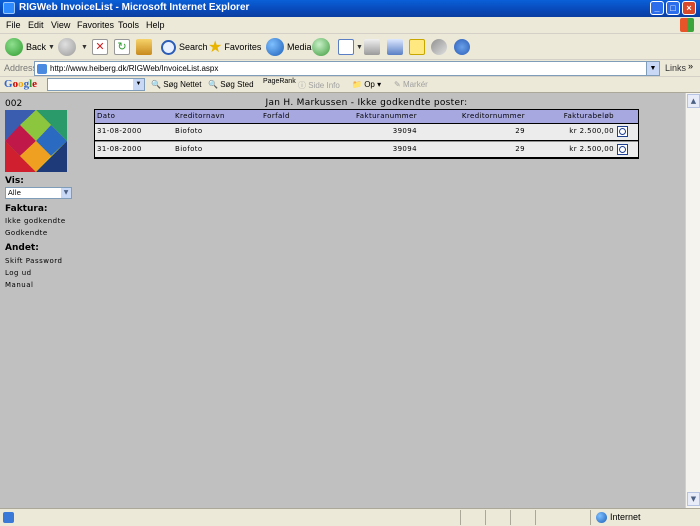 The height and width of the screenshot is (526, 700). What do you see at coordinates (182, 84) in the screenshot?
I see `search-web-label: Søg Nettet` at bounding box center [182, 84].